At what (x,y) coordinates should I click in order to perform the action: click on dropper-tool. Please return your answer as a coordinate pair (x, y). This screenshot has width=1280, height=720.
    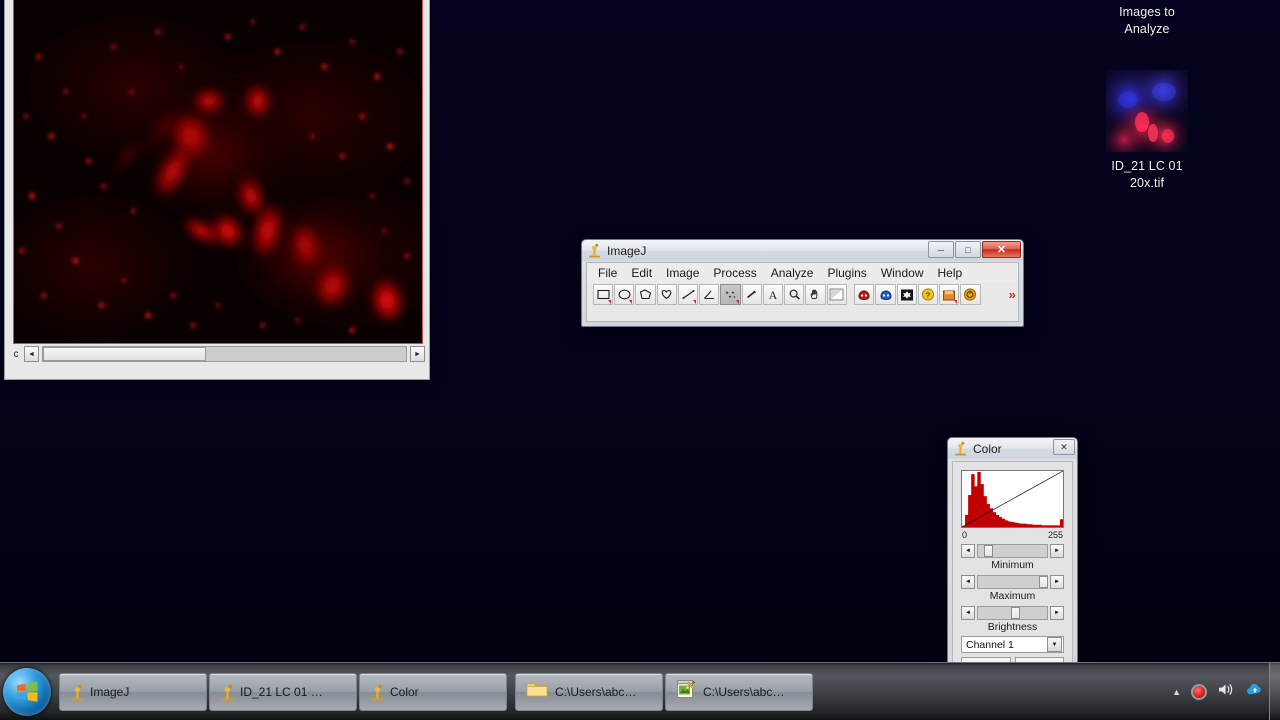
    Looking at the image, I should click on (836, 294).